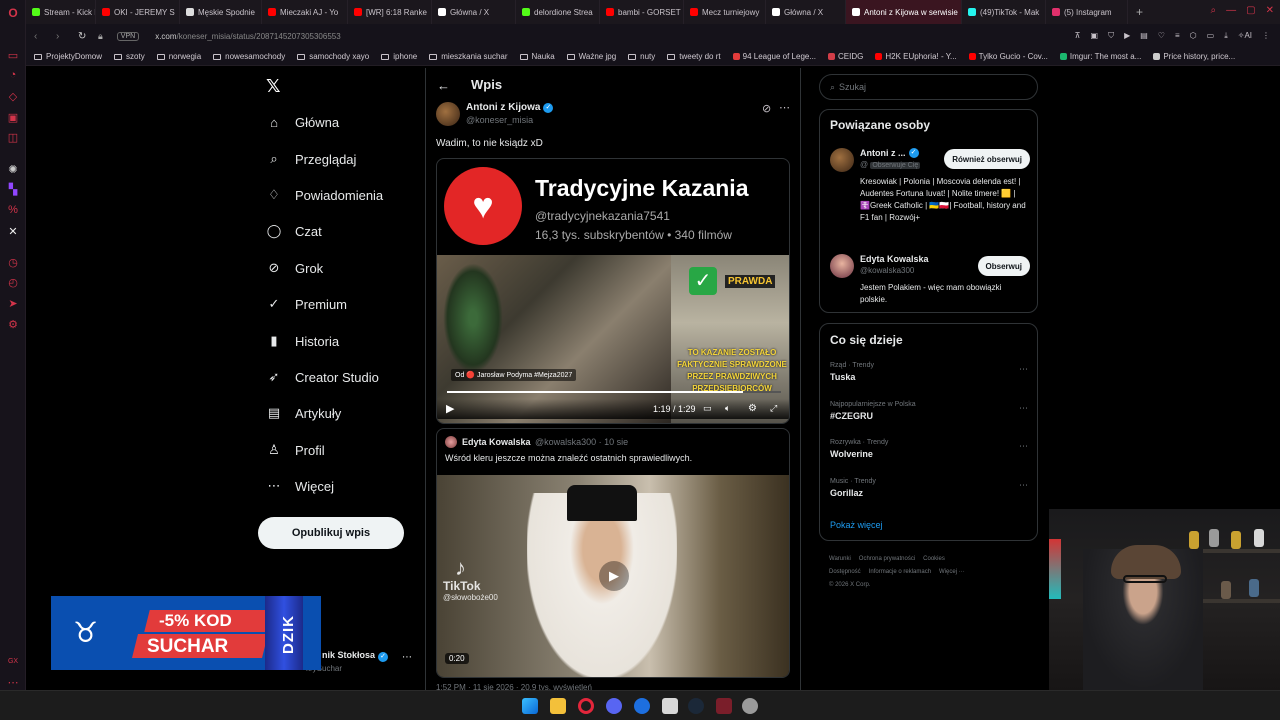  I want to click on nav-creator-studio: ➶ Creator Studio, so click(322, 377).